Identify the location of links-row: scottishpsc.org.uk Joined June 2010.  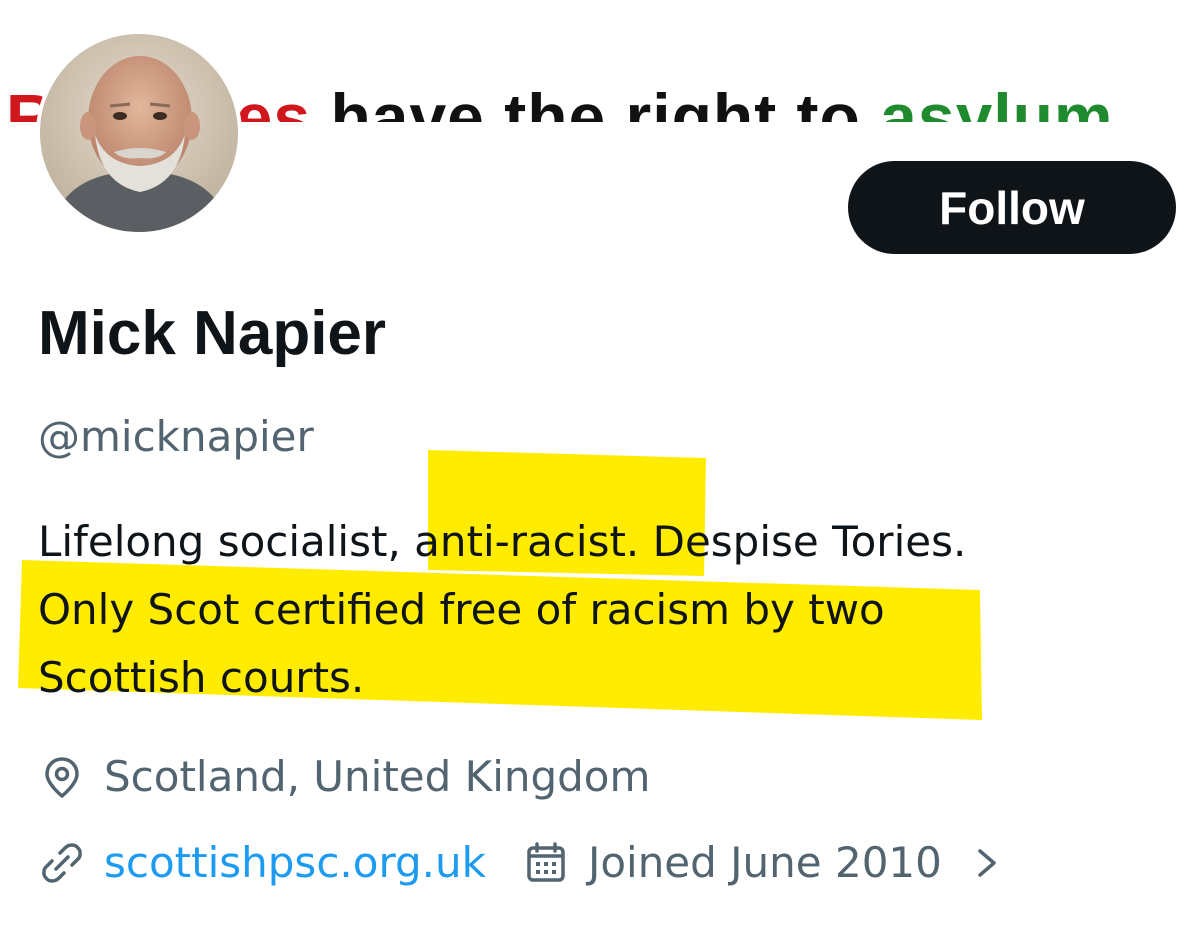
(520, 862).